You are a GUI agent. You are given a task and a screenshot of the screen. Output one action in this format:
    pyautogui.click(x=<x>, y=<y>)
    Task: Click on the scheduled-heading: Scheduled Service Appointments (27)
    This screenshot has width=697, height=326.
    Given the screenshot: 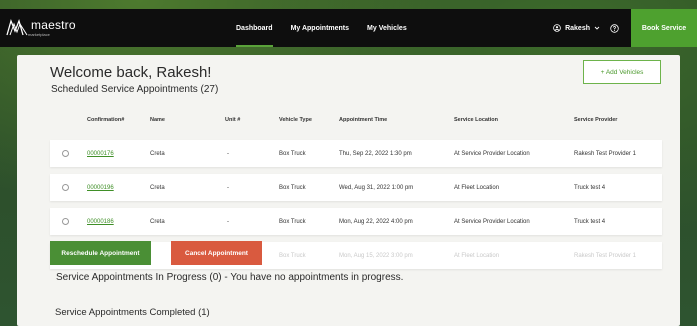 What is the action you would take?
    pyautogui.click(x=135, y=89)
    